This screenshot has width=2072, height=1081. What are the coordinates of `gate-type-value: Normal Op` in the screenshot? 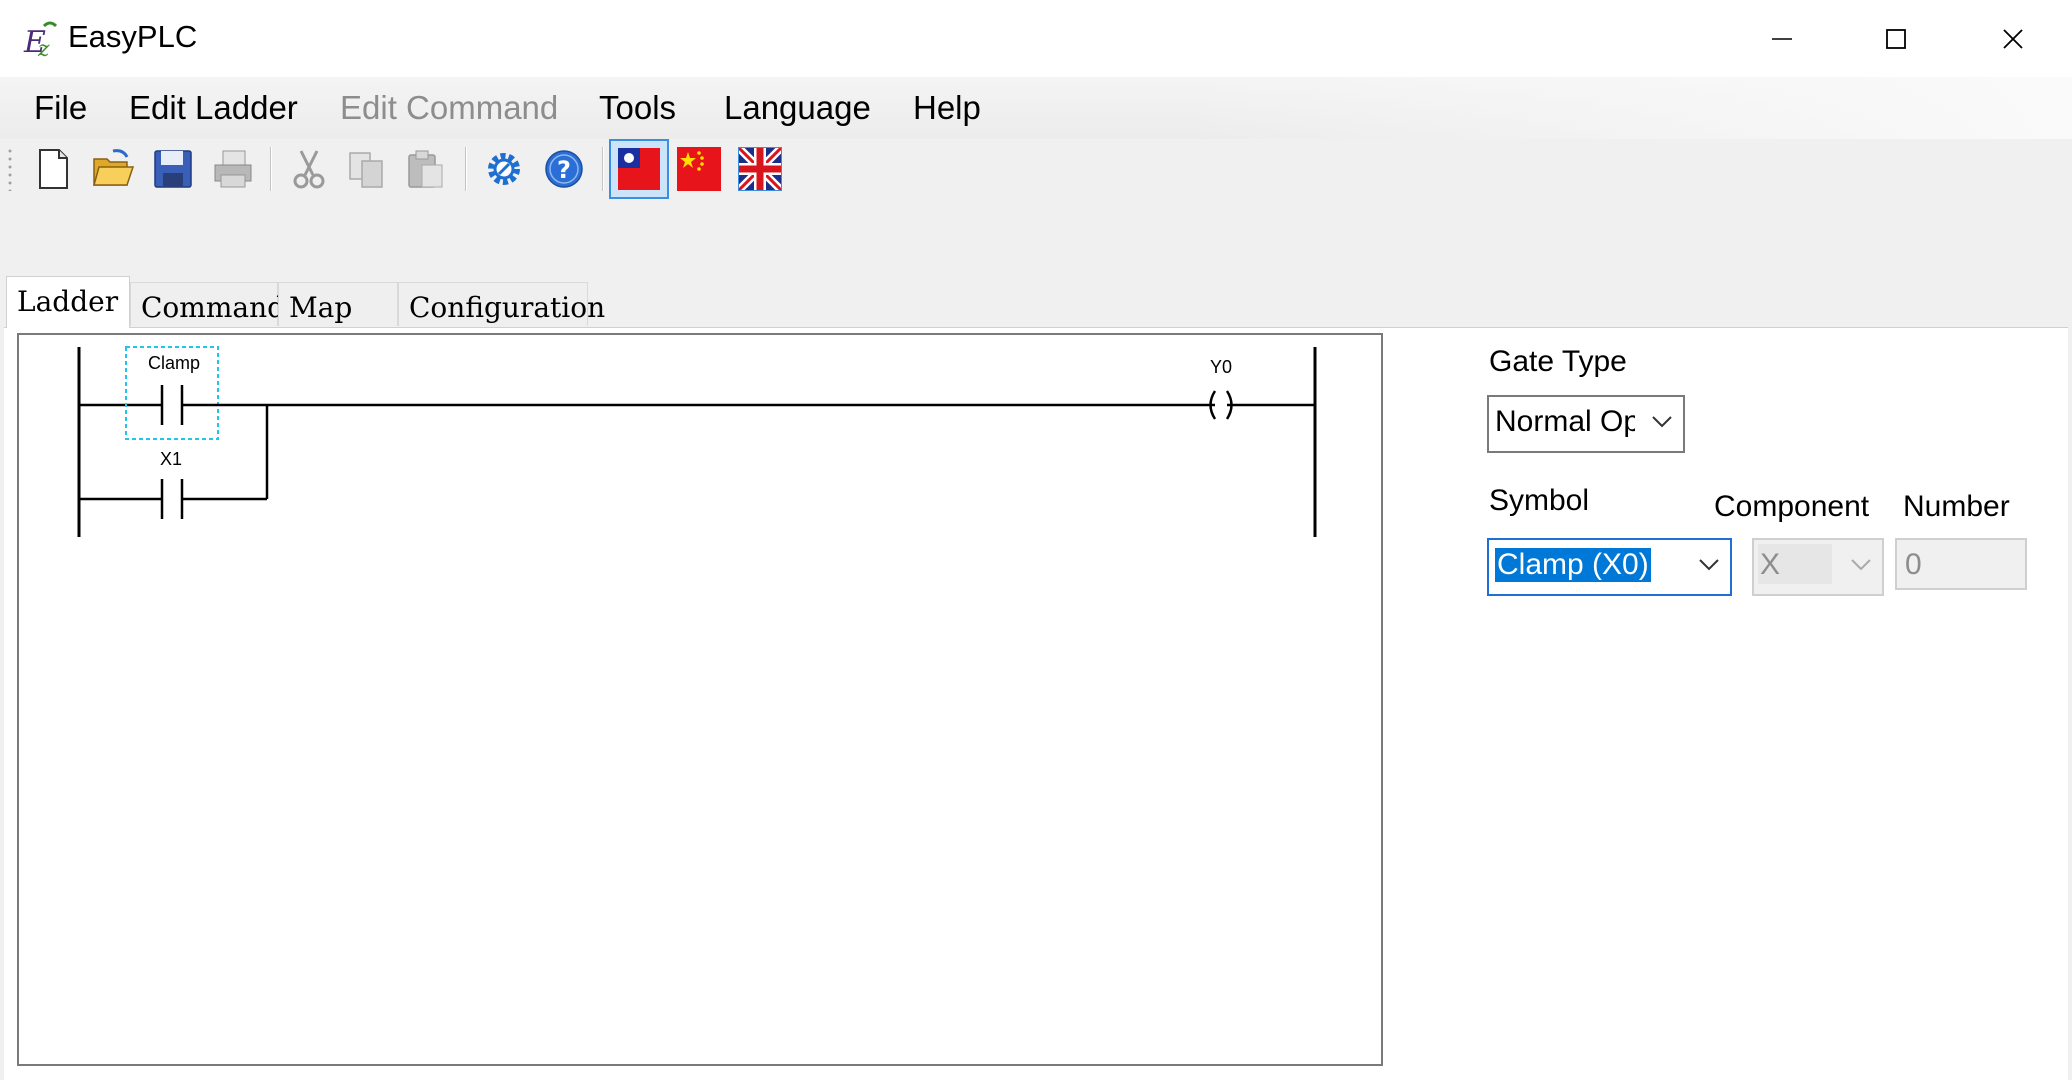 It's located at (1565, 421).